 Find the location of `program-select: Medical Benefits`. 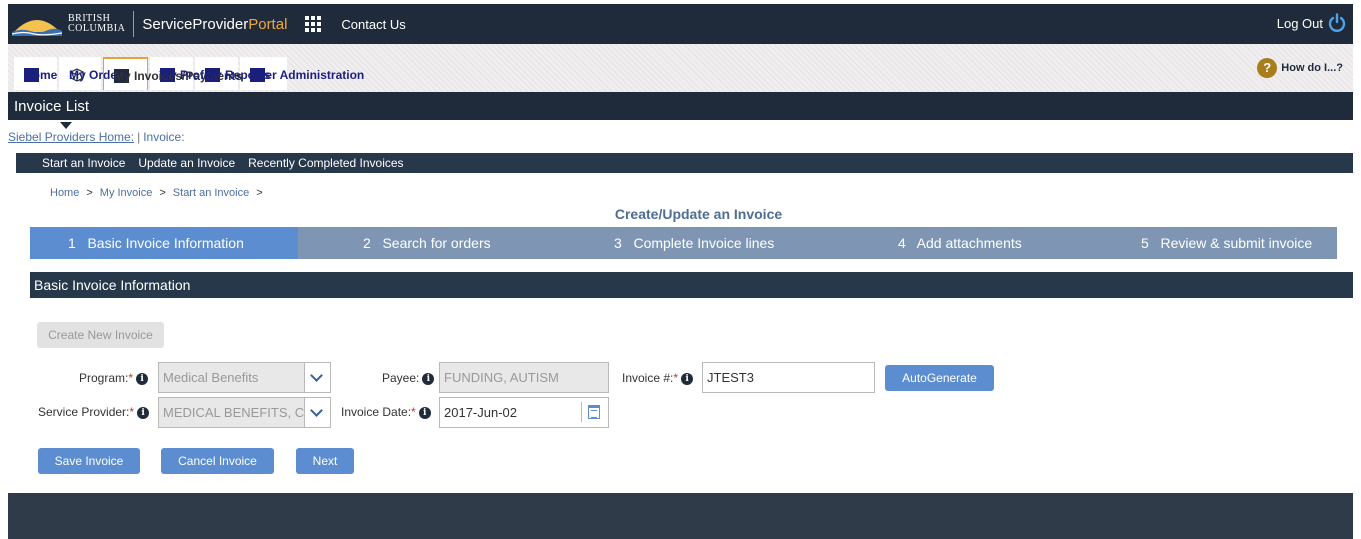

program-select: Medical Benefits is located at coordinates (244, 377).